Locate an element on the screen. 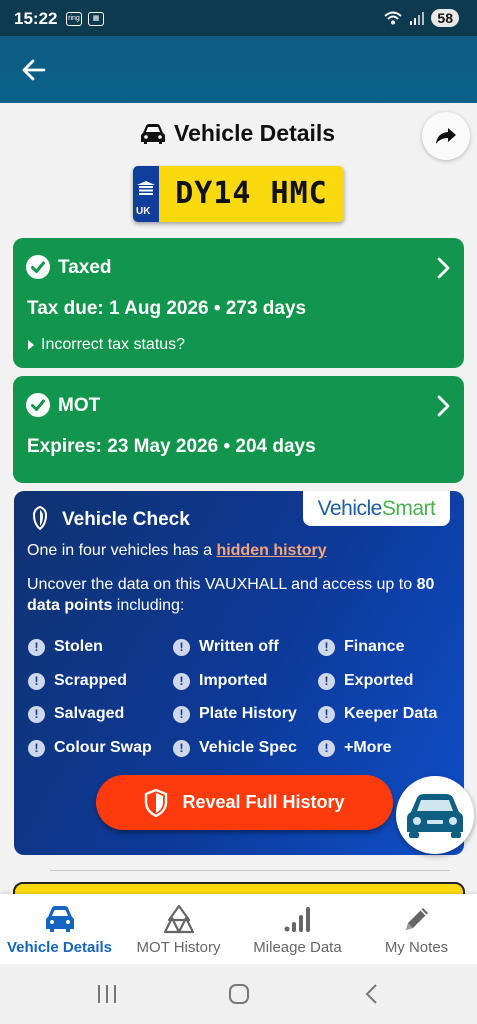 The height and width of the screenshot is (1024, 477). system-nav-bar is located at coordinates (238, 994).